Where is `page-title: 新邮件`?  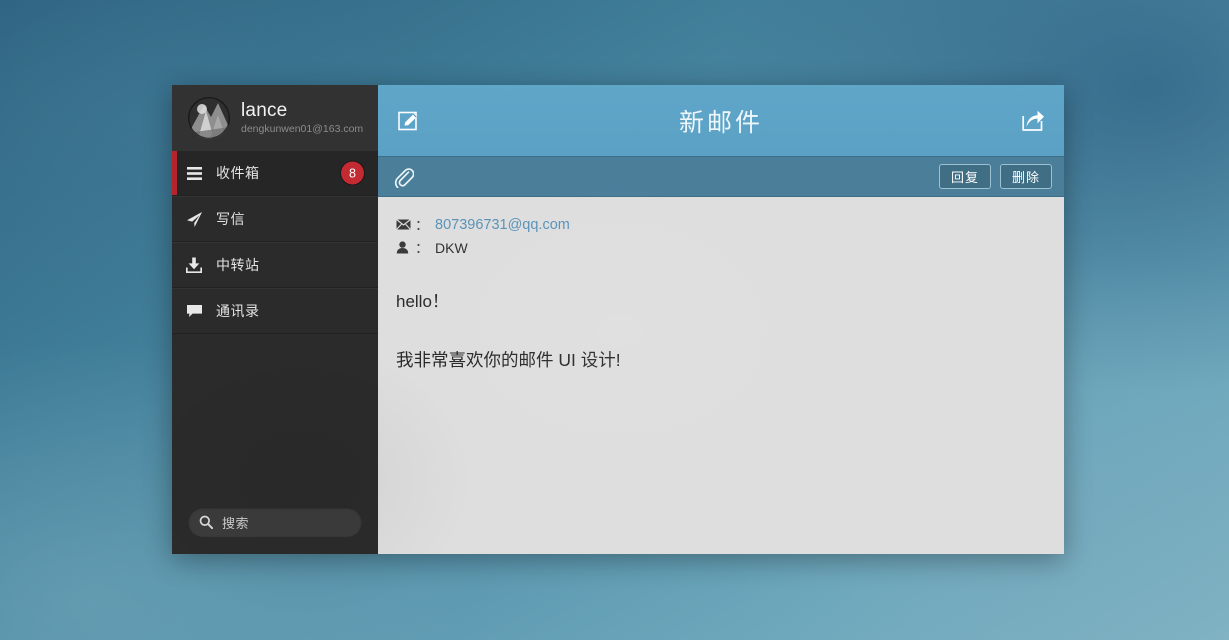 page-title: 新邮件 is located at coordinates (720, 122).